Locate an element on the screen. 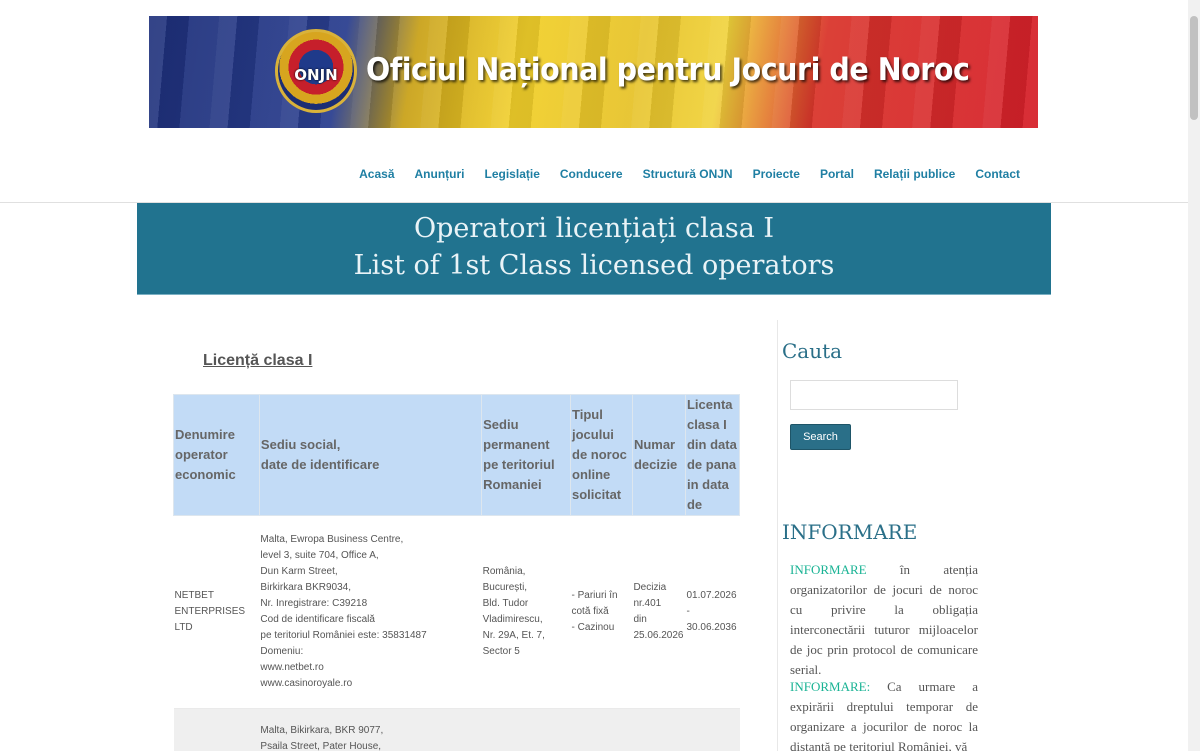  table-cell: NETBET ENTERPRISES LTD is located at coordinates (216, 612).